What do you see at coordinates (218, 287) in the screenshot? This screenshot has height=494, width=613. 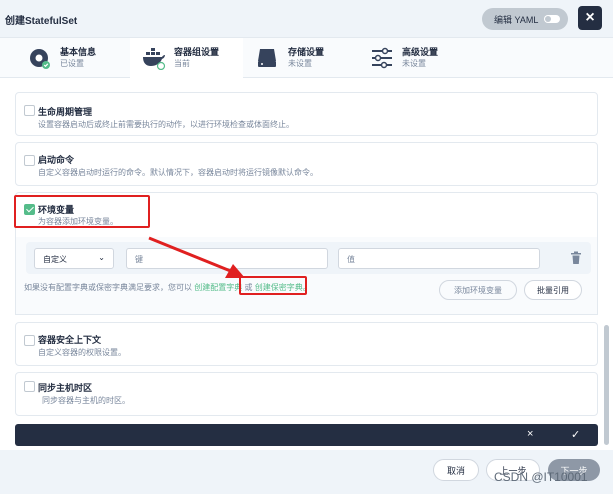 I see `create-configmap-link: 创建配置字典` at bounding box center [218, 287].